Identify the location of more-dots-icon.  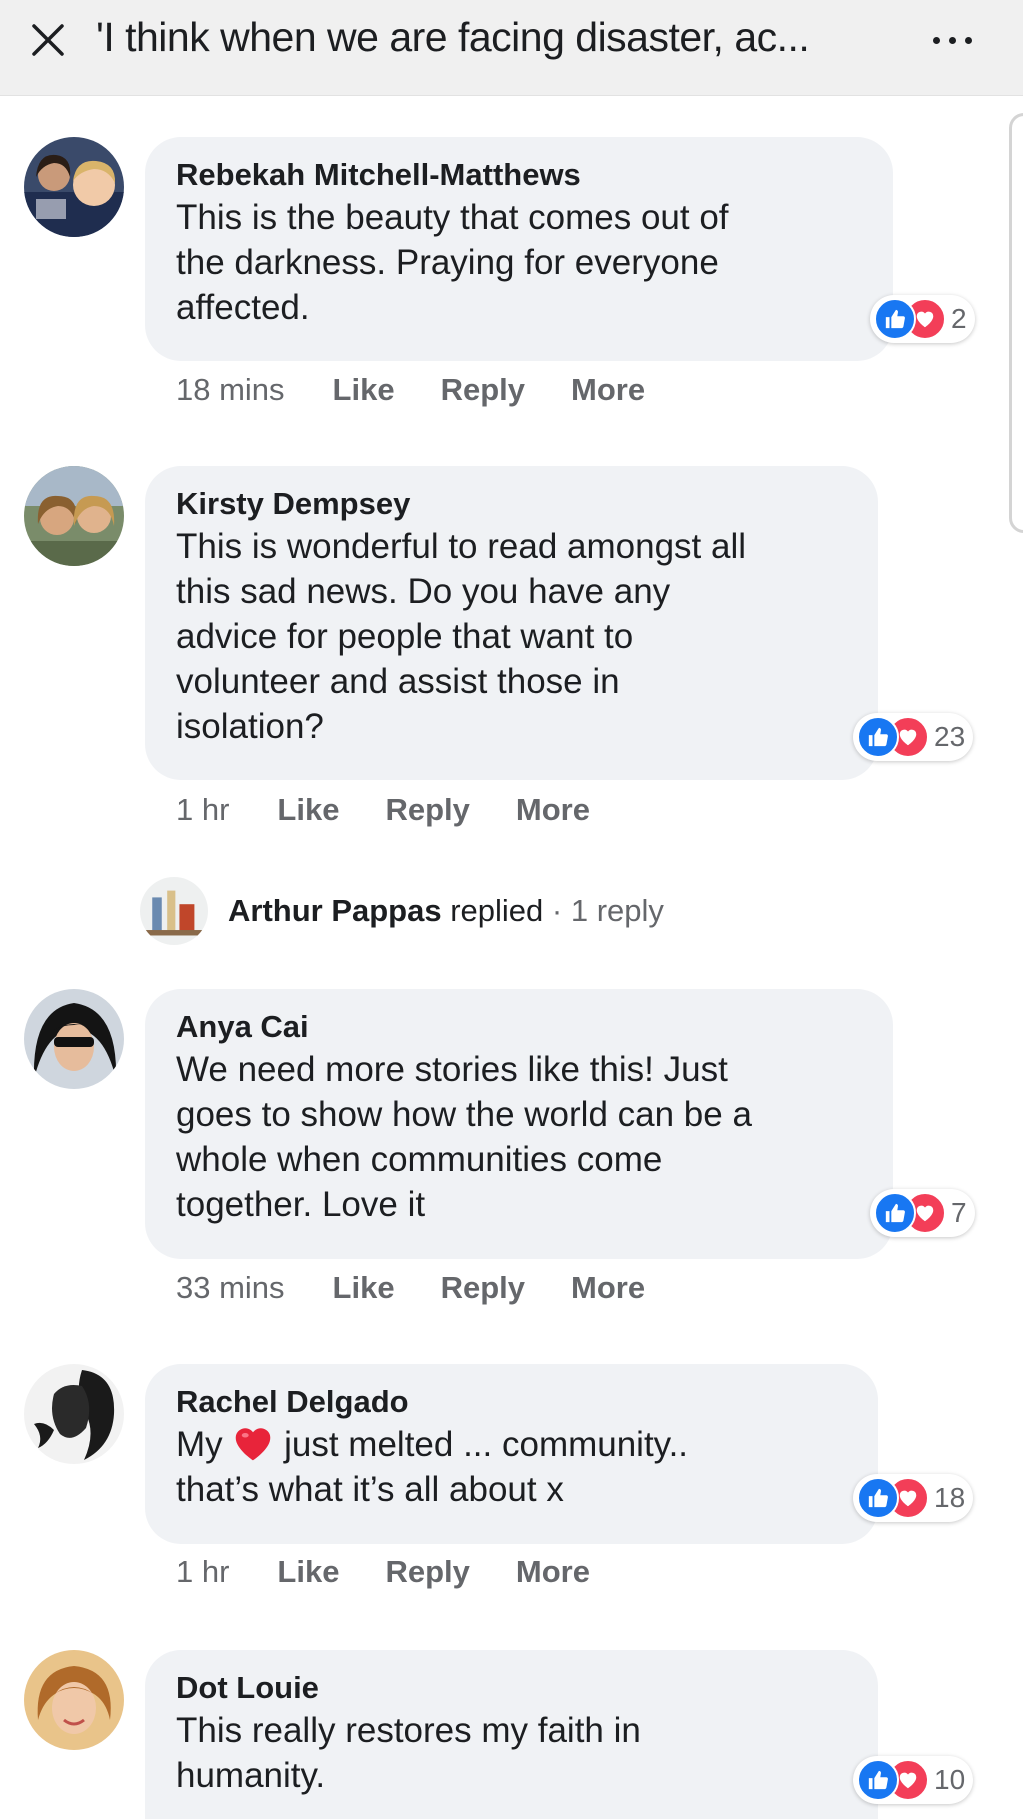
(936, 40).